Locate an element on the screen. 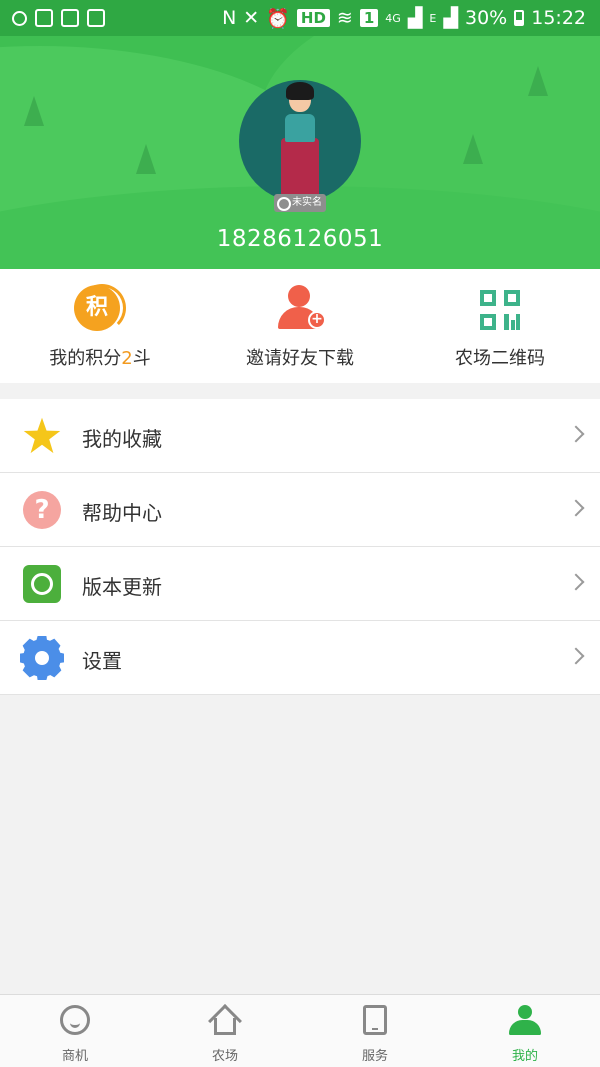  tab-mine: 我的 is located at coordinates (525, 1031).